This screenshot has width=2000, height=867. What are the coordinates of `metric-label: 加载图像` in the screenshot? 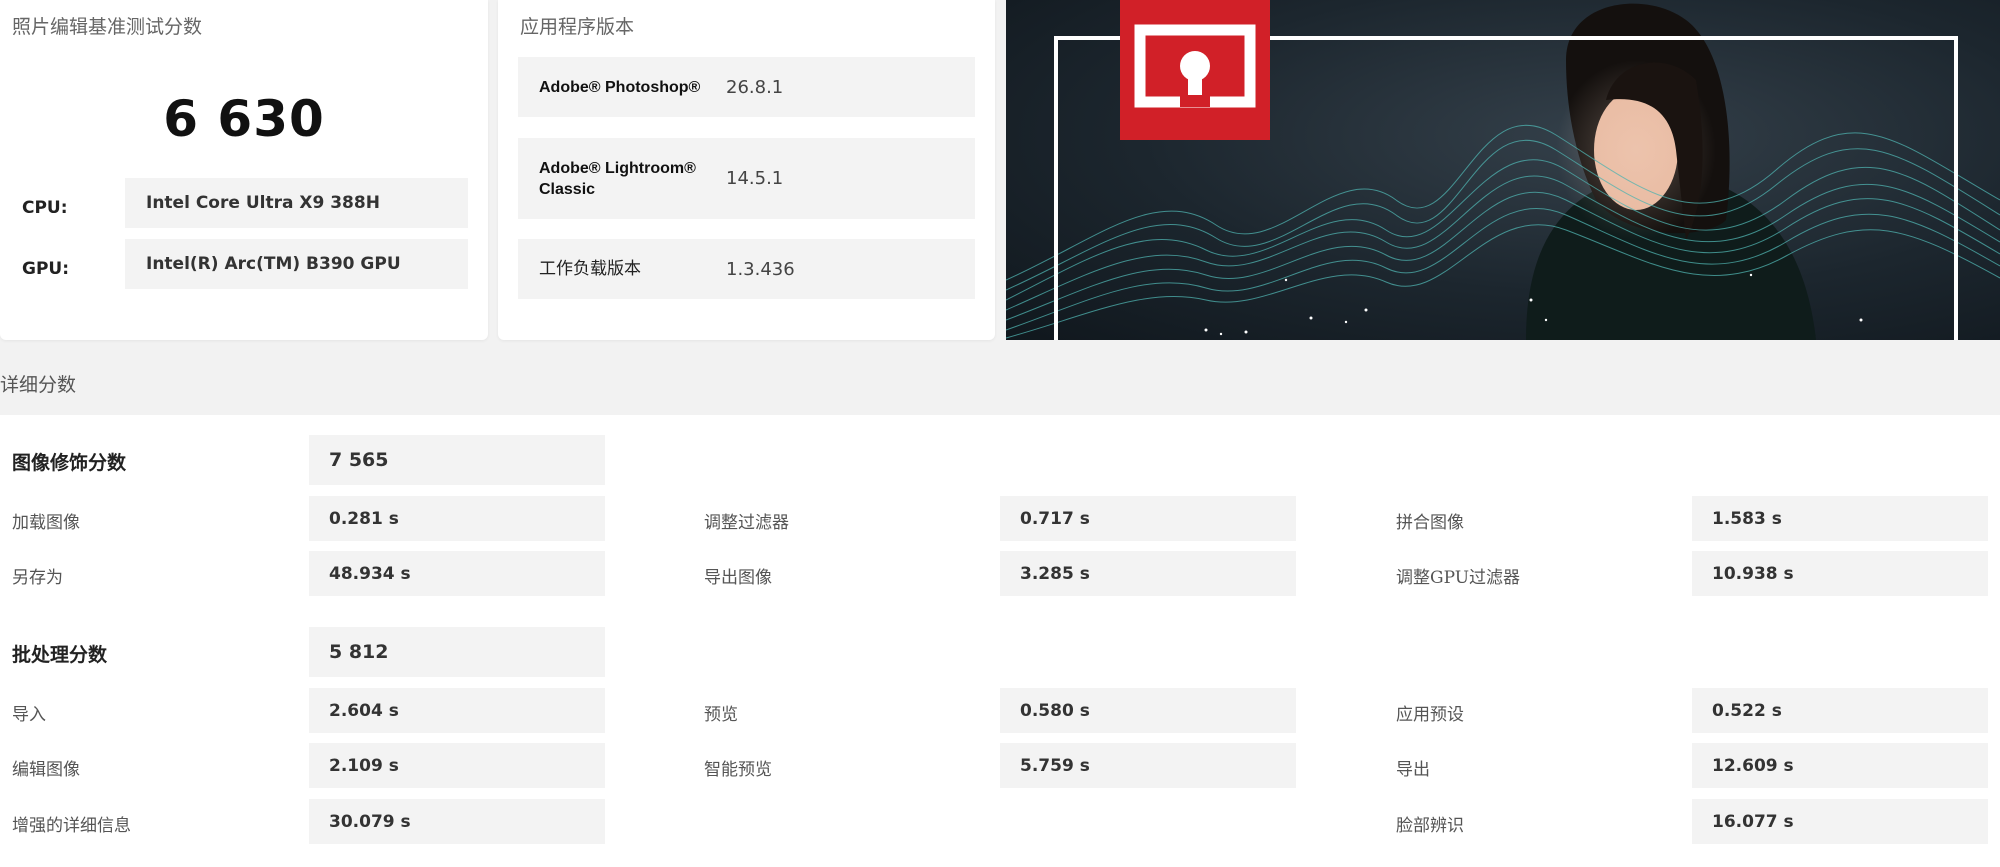 It's located at (46, 523).